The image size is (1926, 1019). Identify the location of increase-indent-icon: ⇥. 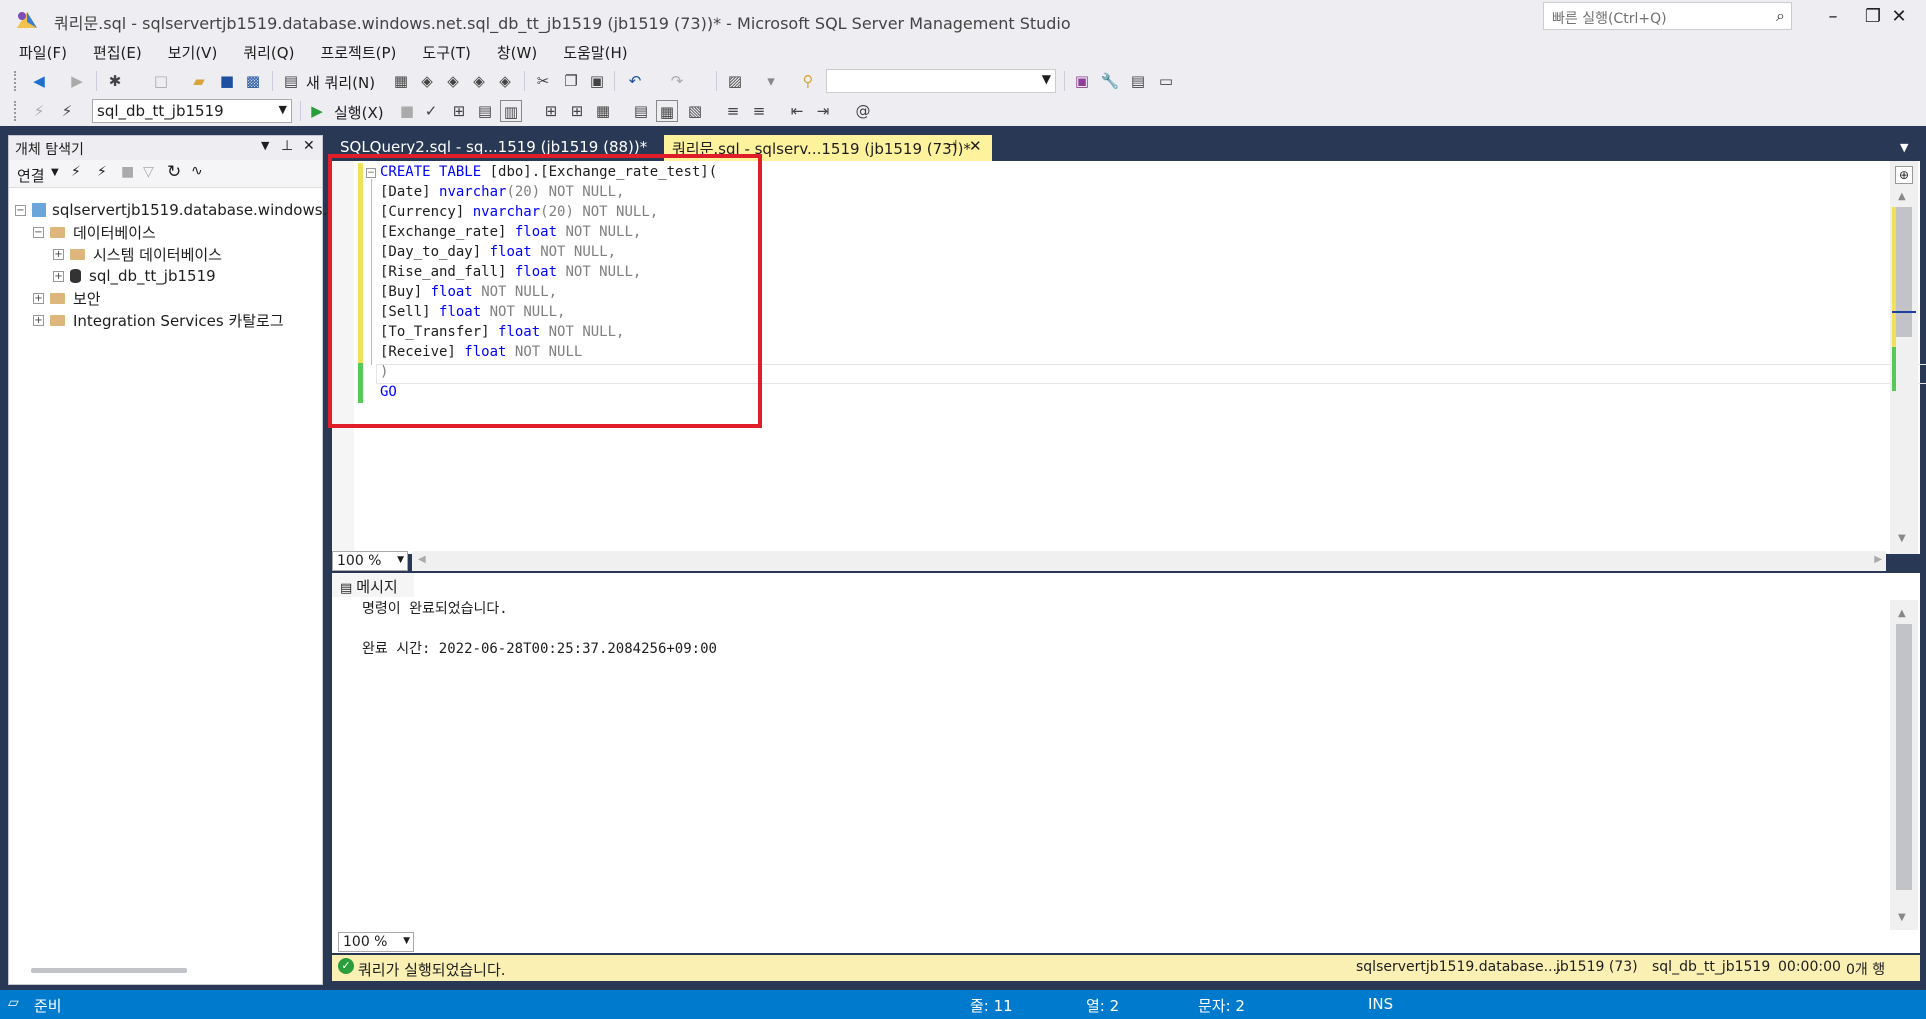
(823, 111).